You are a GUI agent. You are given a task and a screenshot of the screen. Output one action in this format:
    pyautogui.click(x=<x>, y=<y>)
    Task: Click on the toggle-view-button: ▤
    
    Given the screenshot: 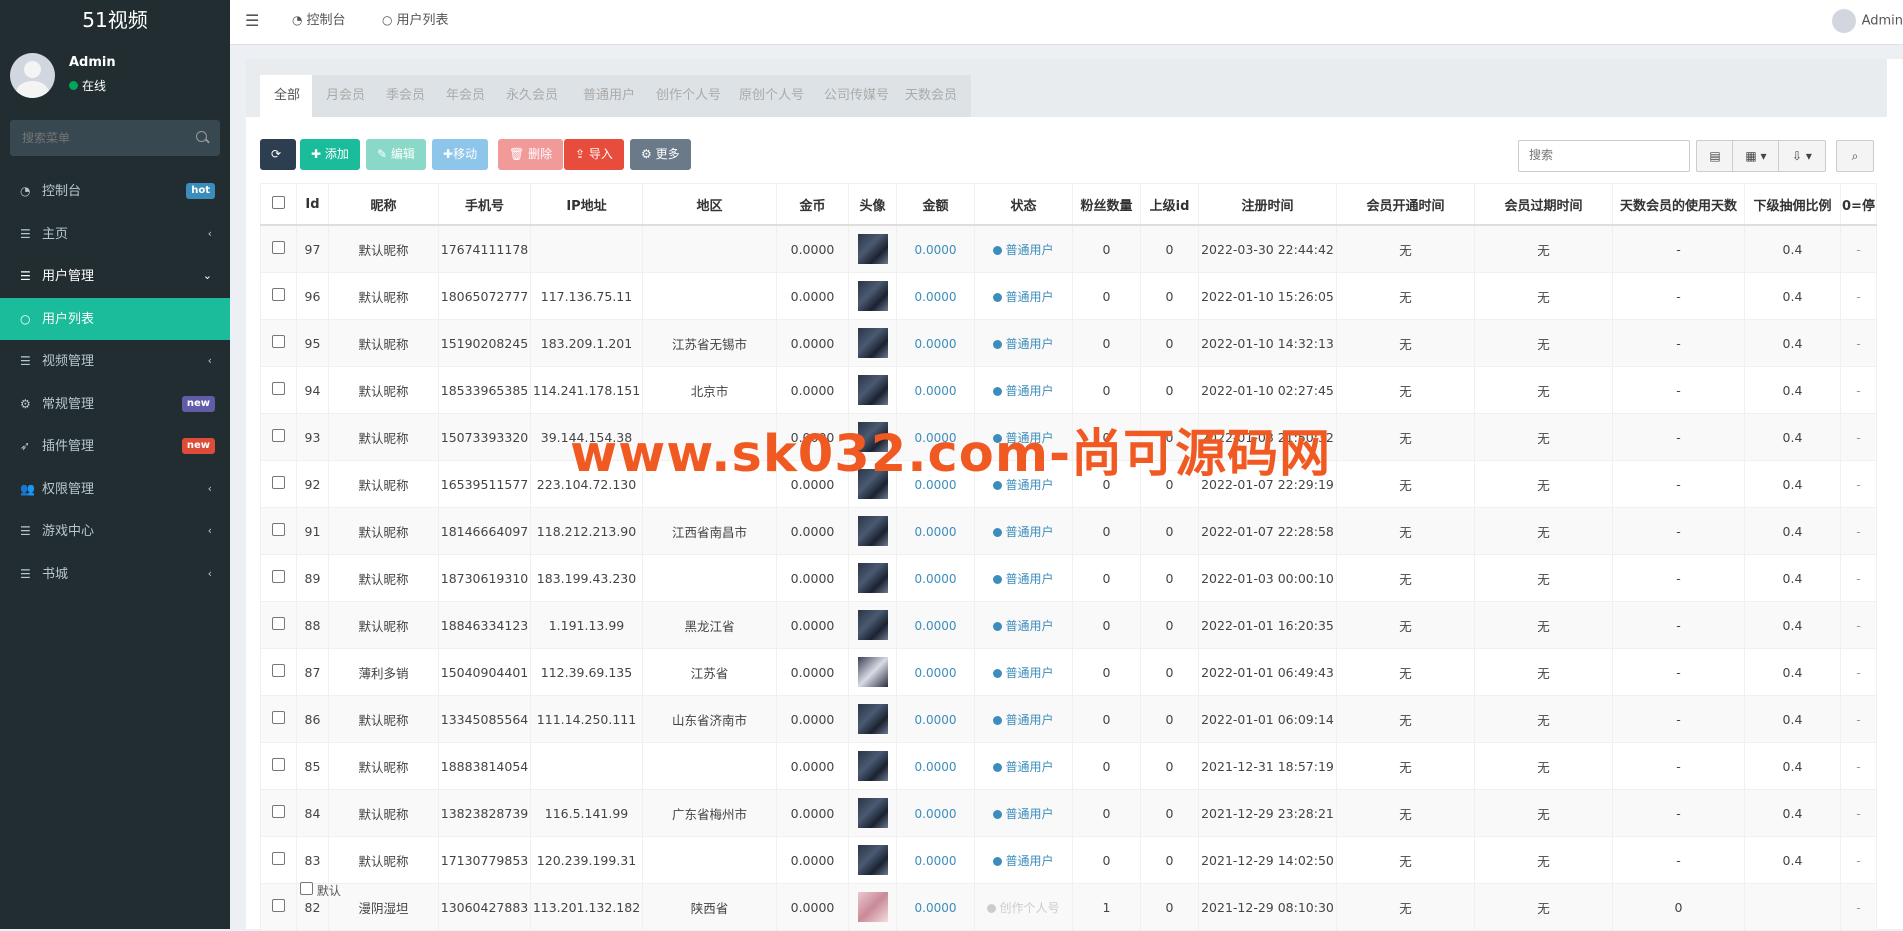 What is the action you would take?
    pyautogui.click(x=1715, y=156)
    